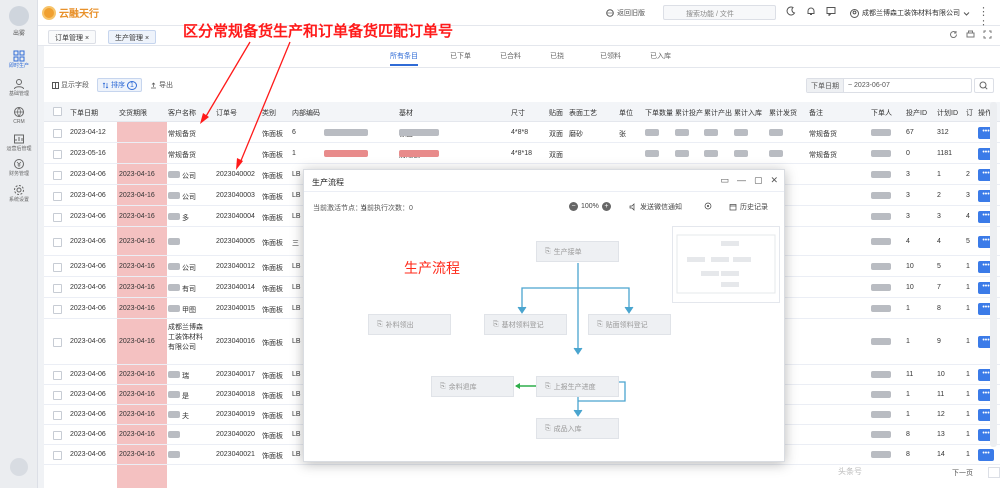 The image size is (1000, 488). I want to click on cell-o: 4, so click(968, 216).